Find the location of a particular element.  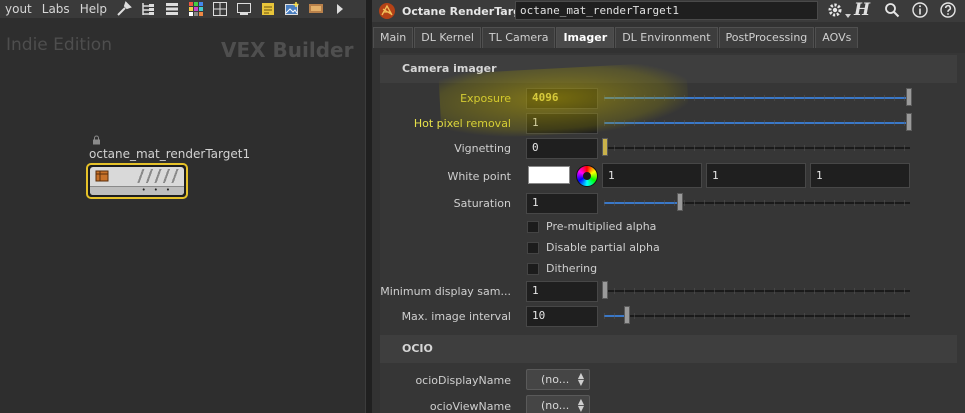

section-ocio: OCIO is located at coordinates (668, 349).